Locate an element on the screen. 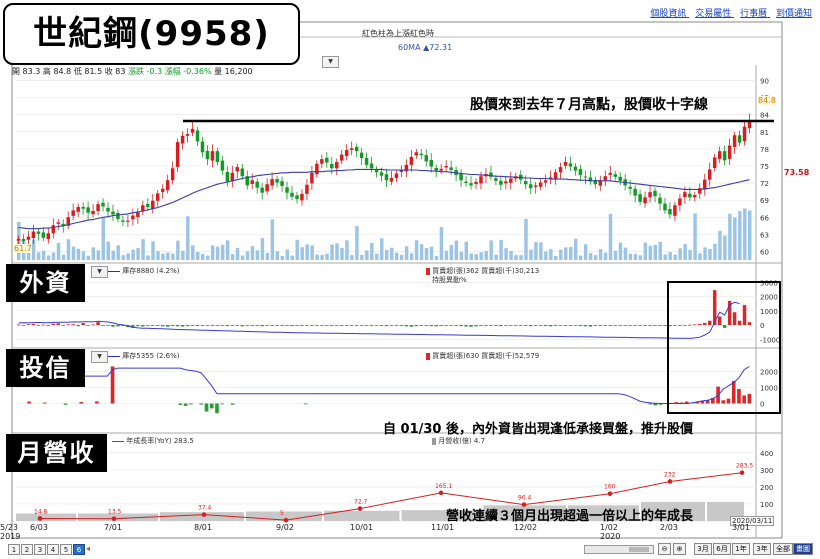 This screenshot has width=820, height=559. range-button-2: 1年 is located at coordinates (741, 549).